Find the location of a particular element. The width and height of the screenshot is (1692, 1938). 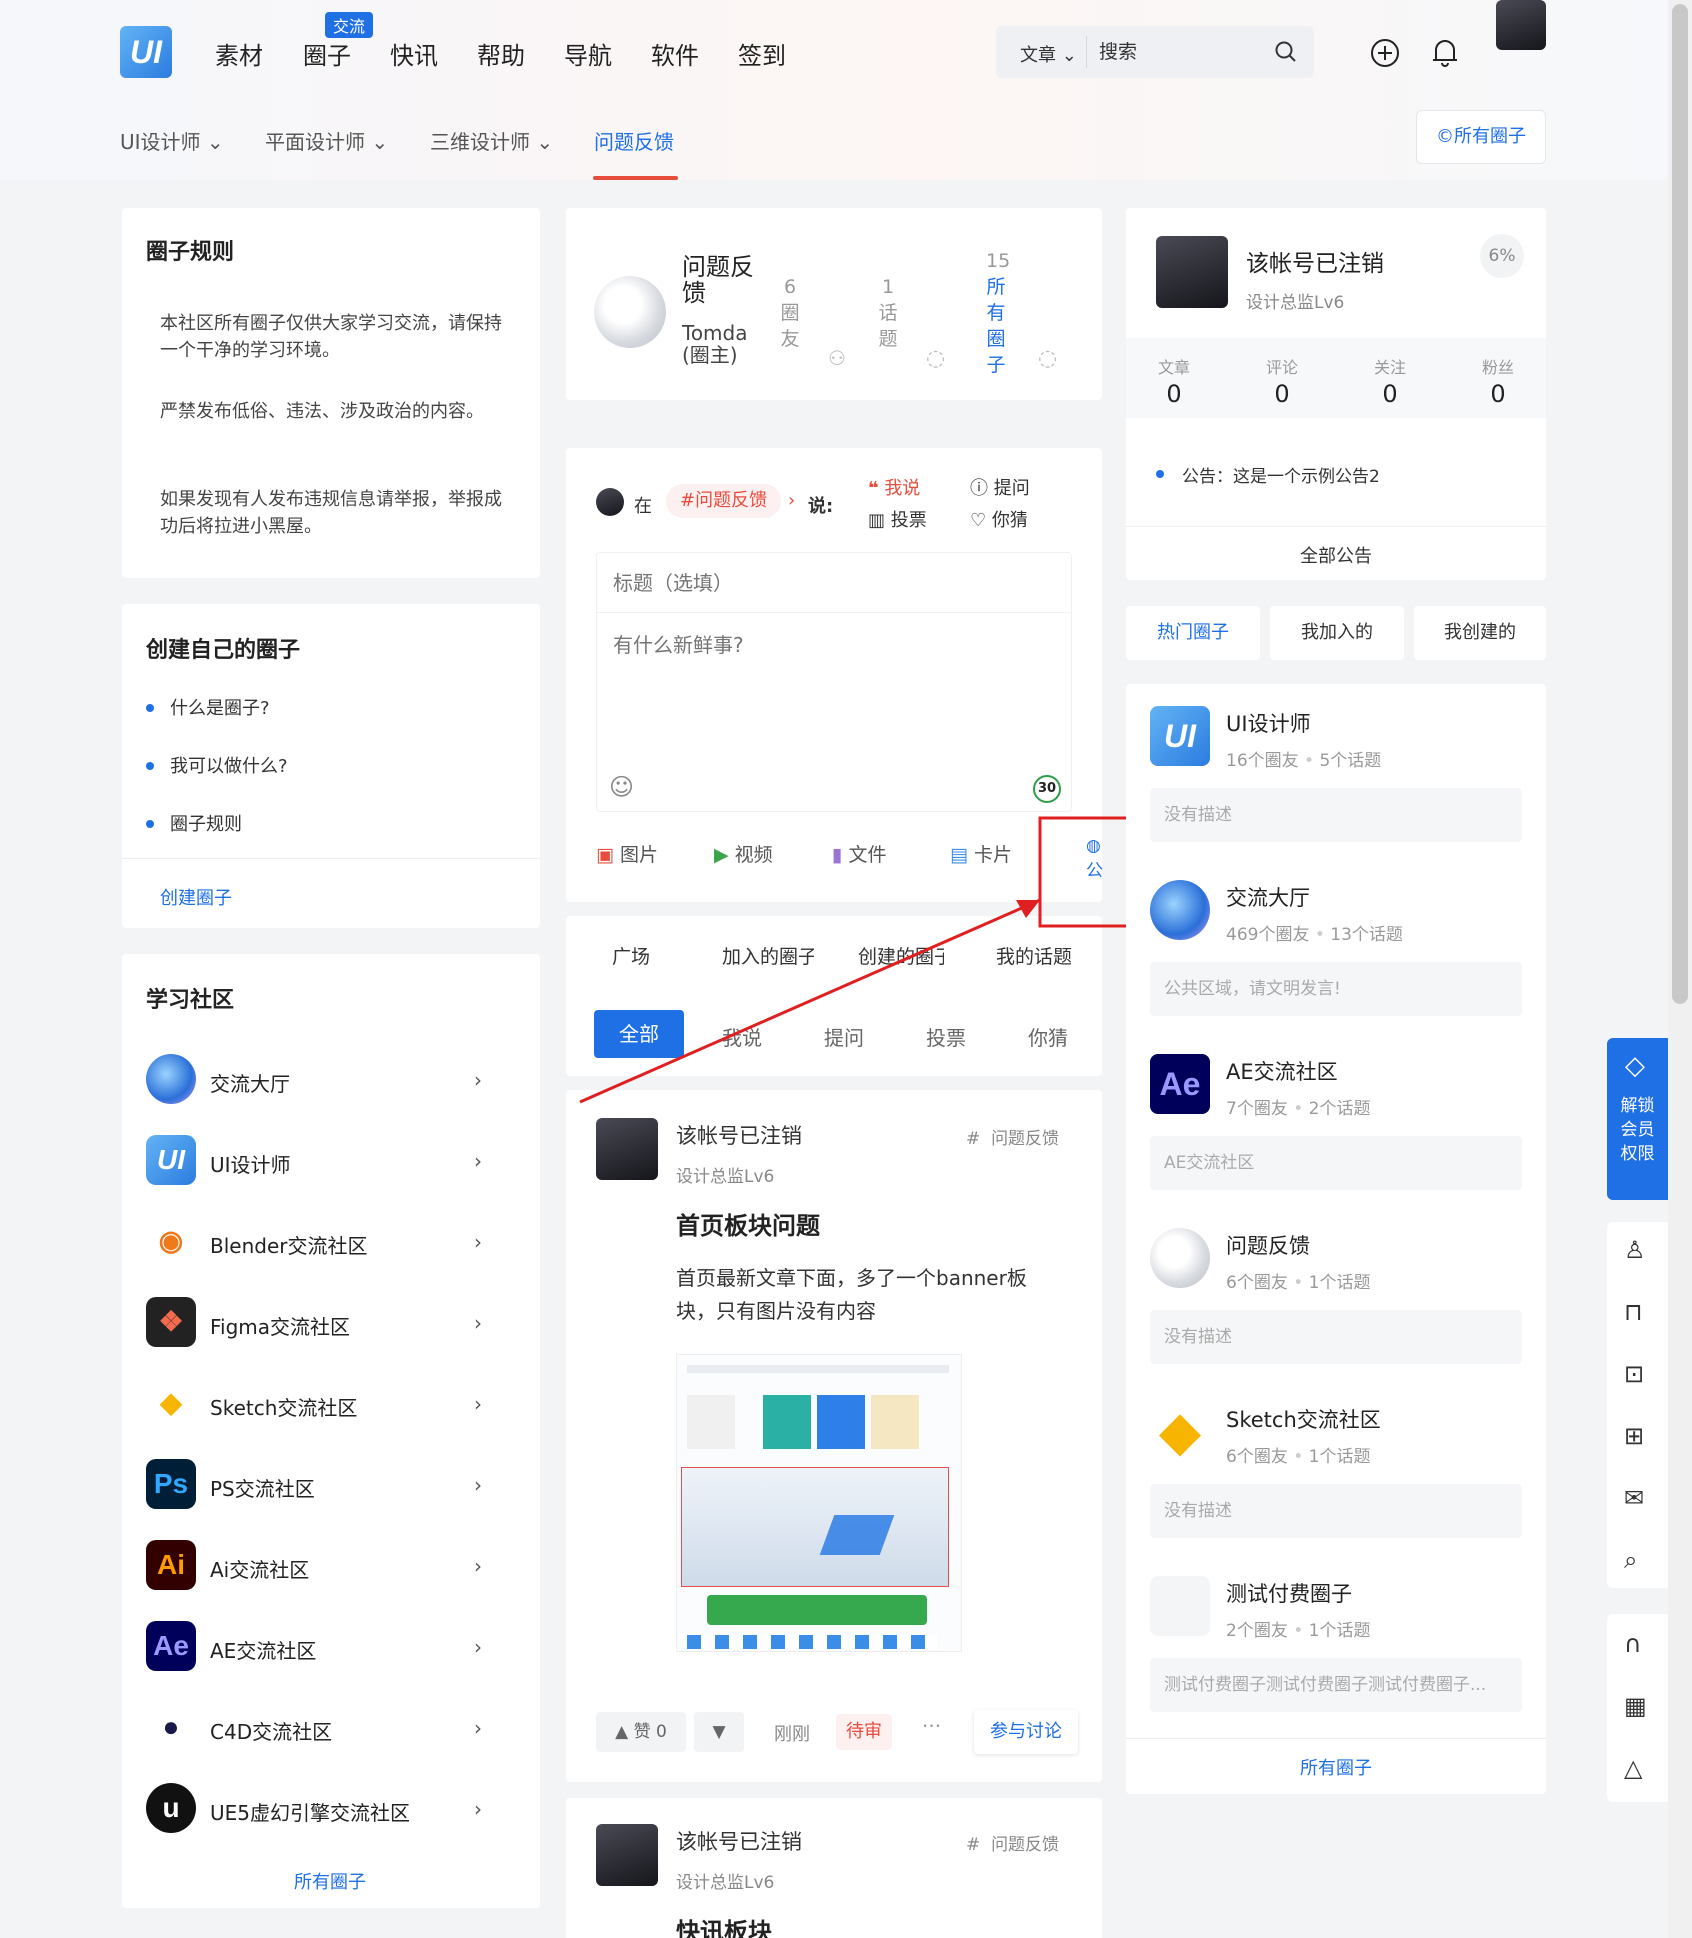

circle-owner: Tomda (圈主) is located at coordinates (715, 344).